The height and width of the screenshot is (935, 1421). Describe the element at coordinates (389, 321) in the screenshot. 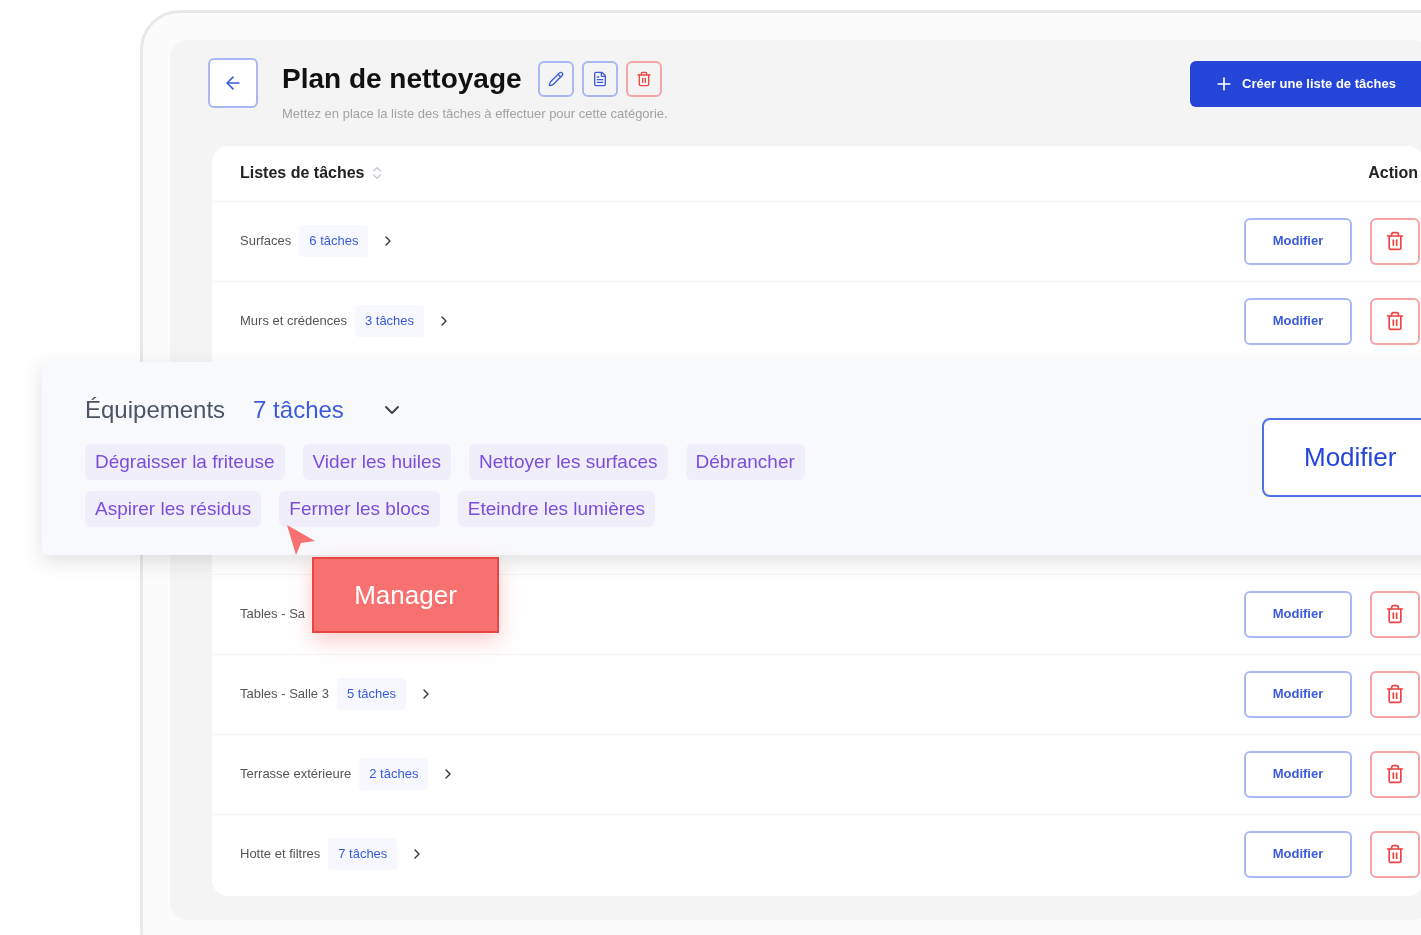

I see `task-count-badge: 3 tâches` at that location.